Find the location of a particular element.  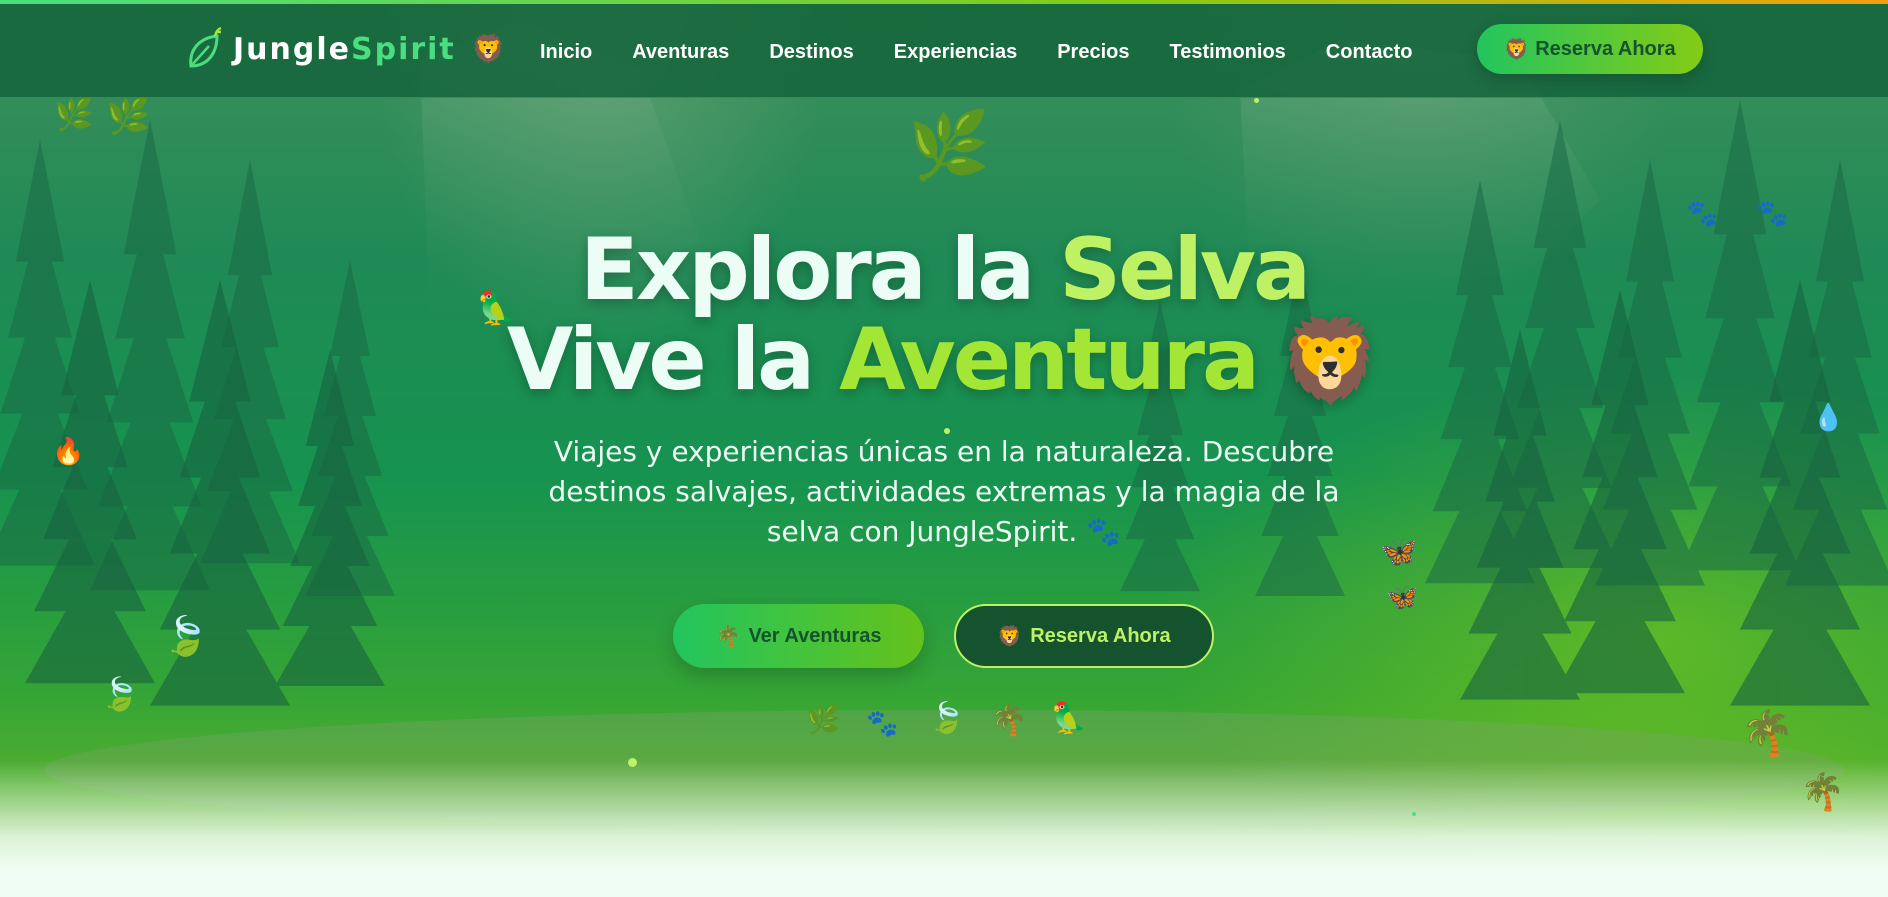

top-accent-line is located at coordinates (944, 2).